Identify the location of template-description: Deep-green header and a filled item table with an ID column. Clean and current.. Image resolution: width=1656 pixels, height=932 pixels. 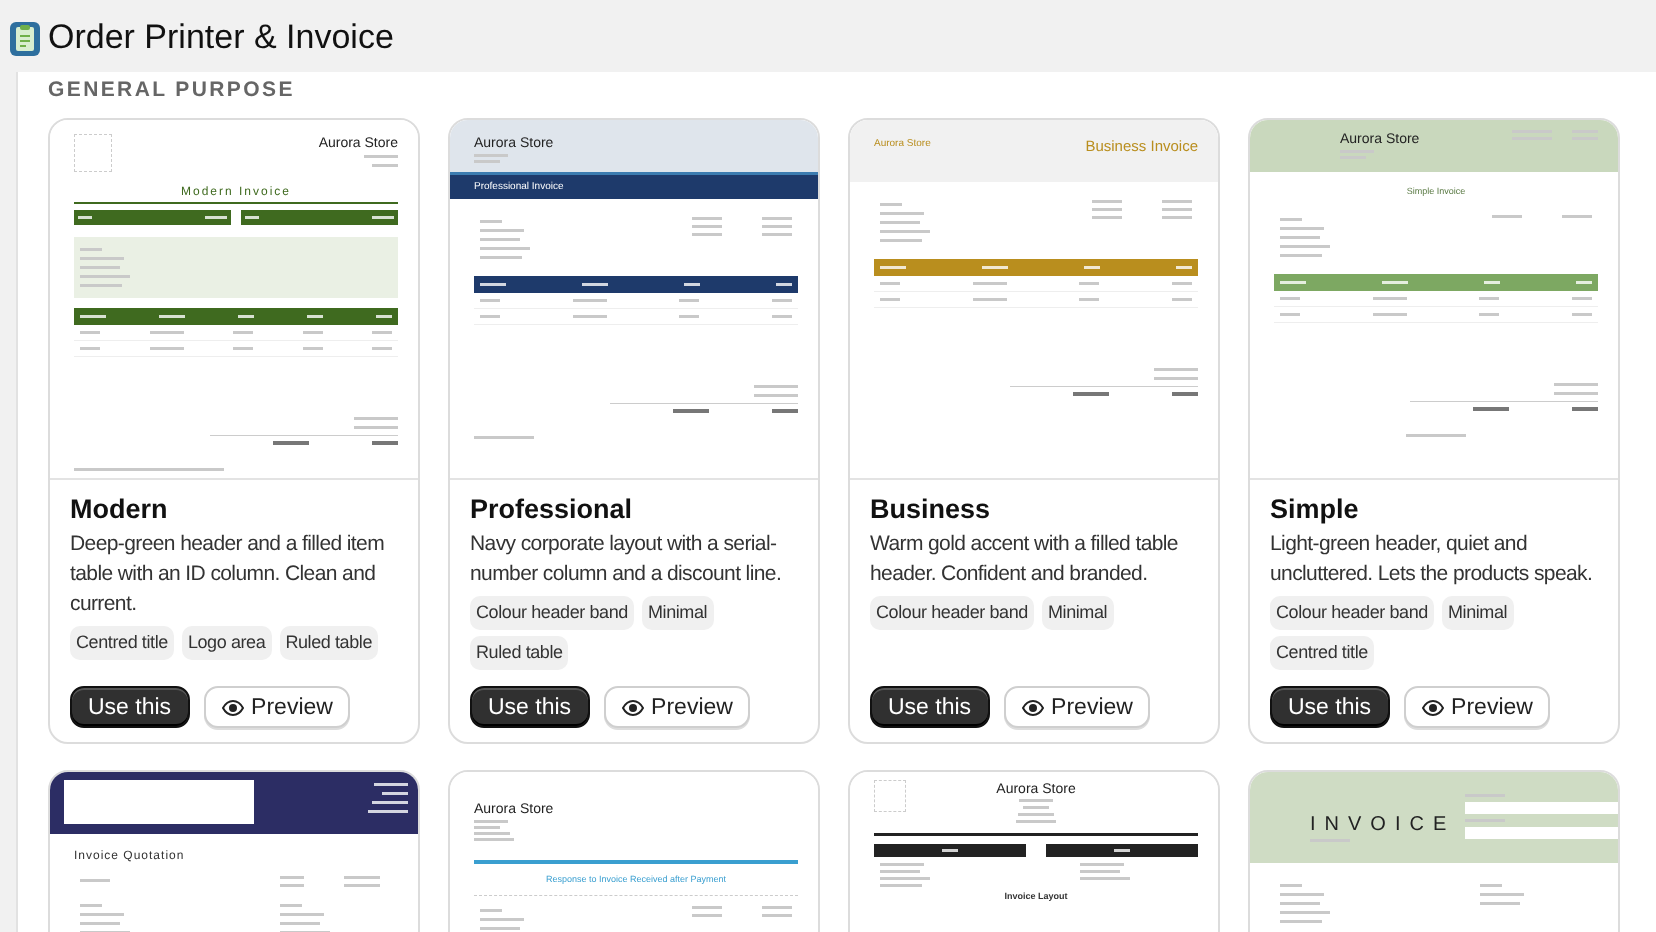
(228, 575).